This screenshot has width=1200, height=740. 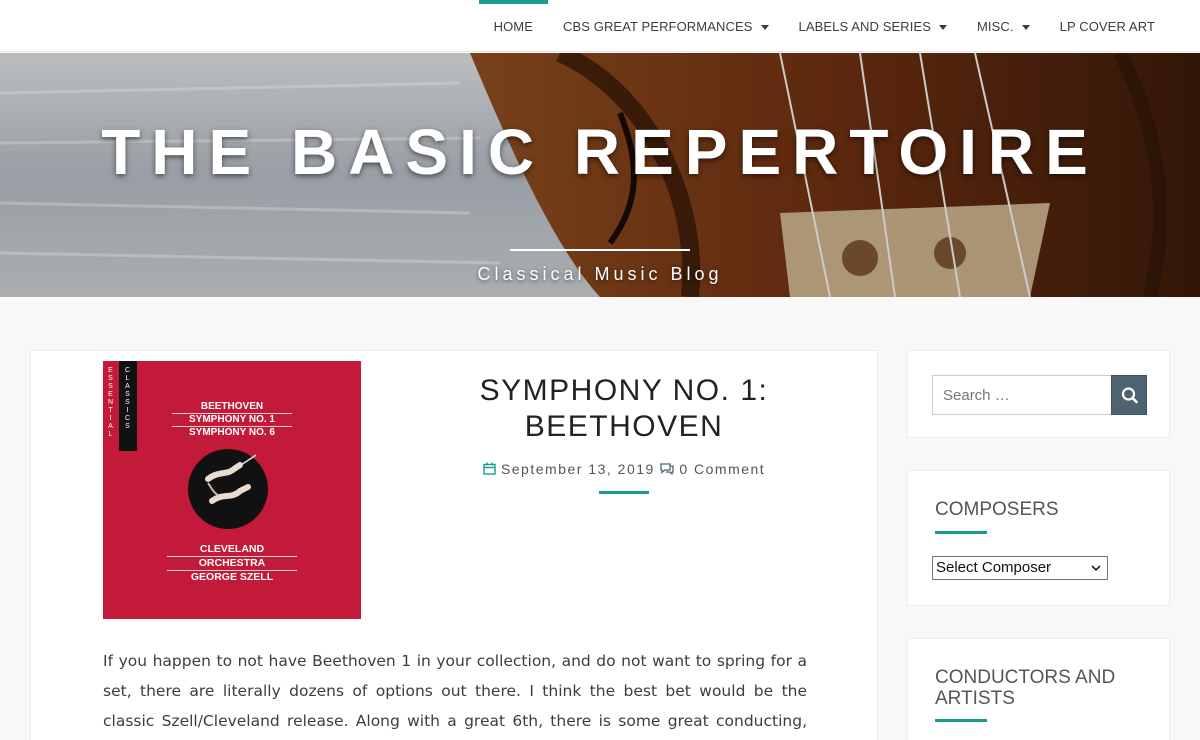 I want to click on post-meta: September 13, 2019 0 Comment, so click(x=624, y=469).